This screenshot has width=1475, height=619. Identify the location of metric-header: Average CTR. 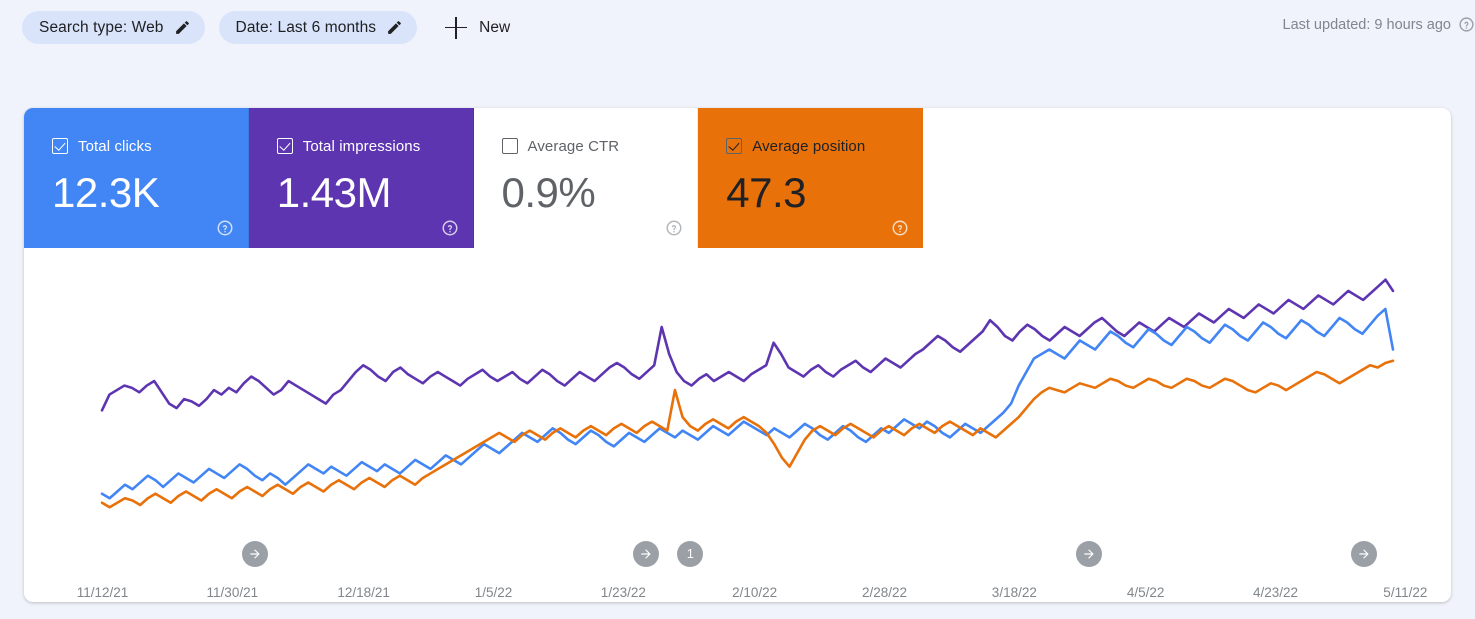
(599, 146).